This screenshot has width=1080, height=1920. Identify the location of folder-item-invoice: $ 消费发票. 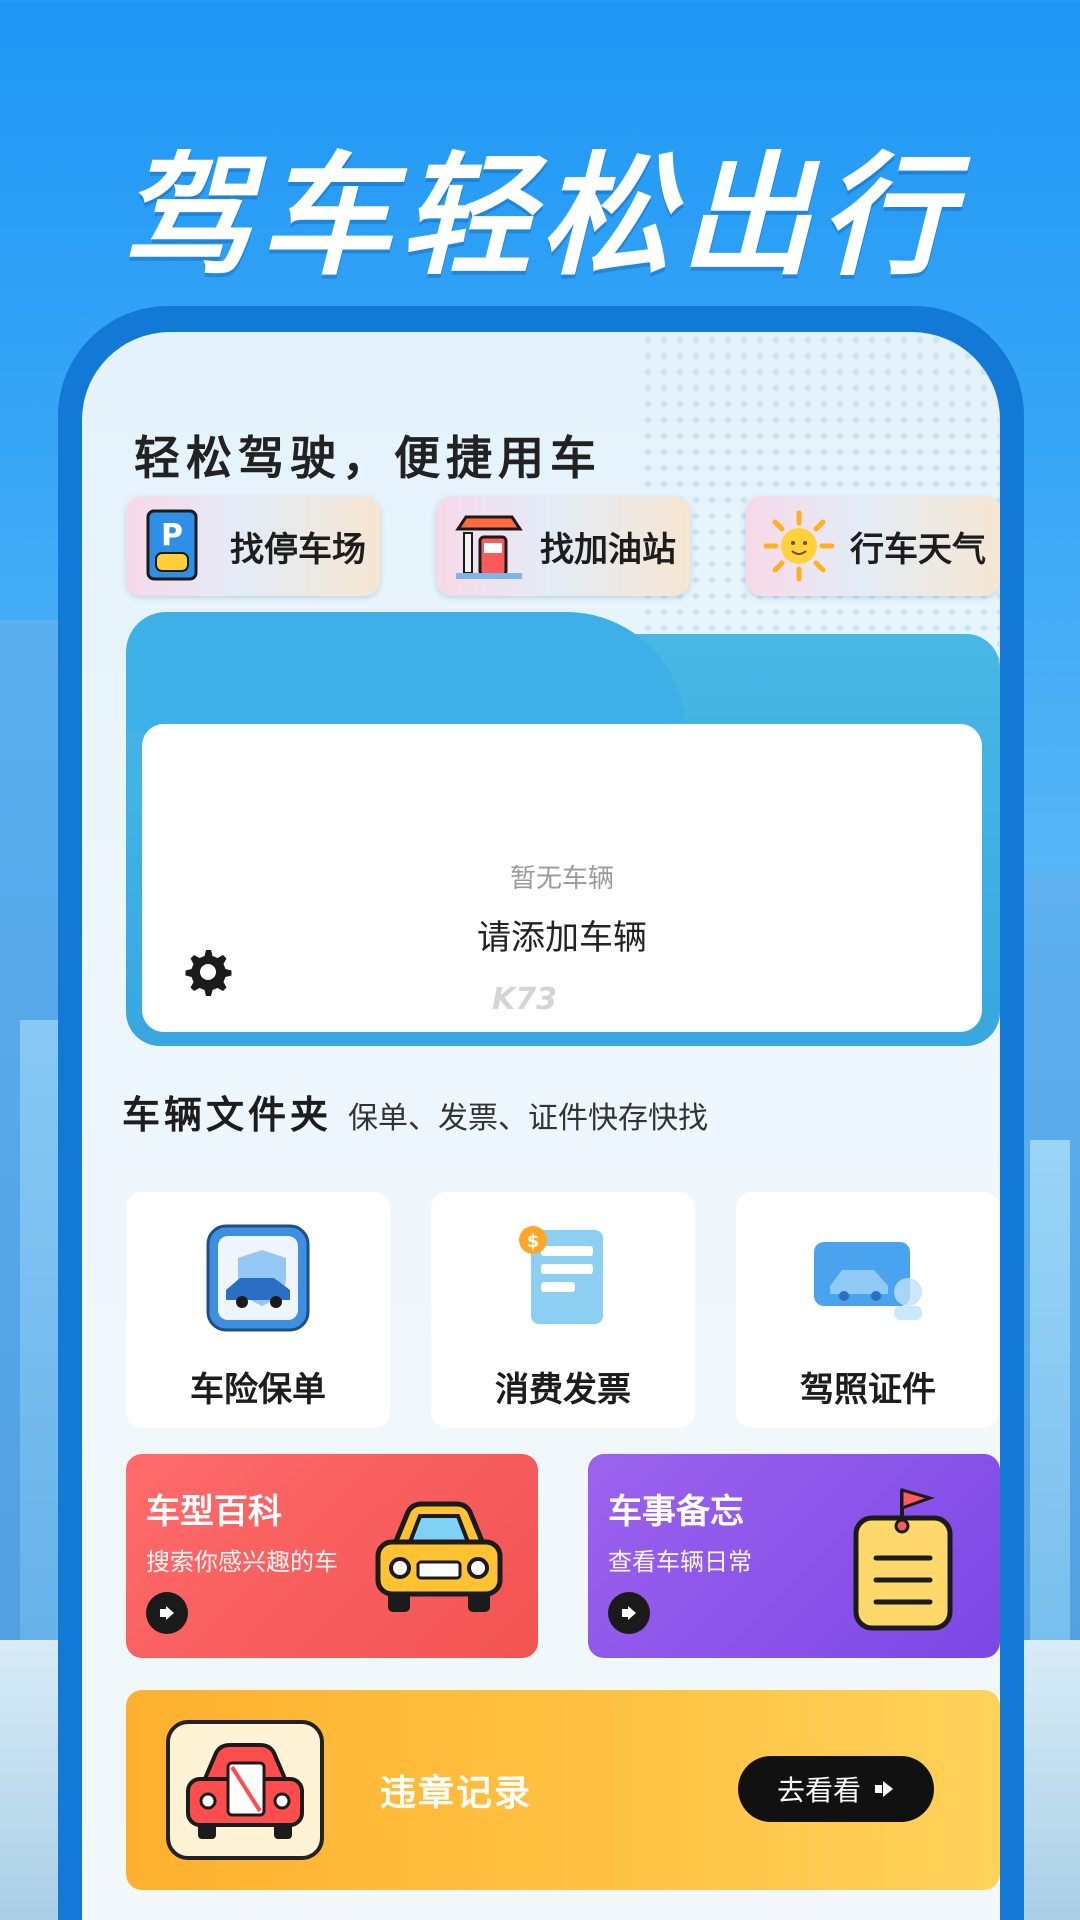
(563, 1310).